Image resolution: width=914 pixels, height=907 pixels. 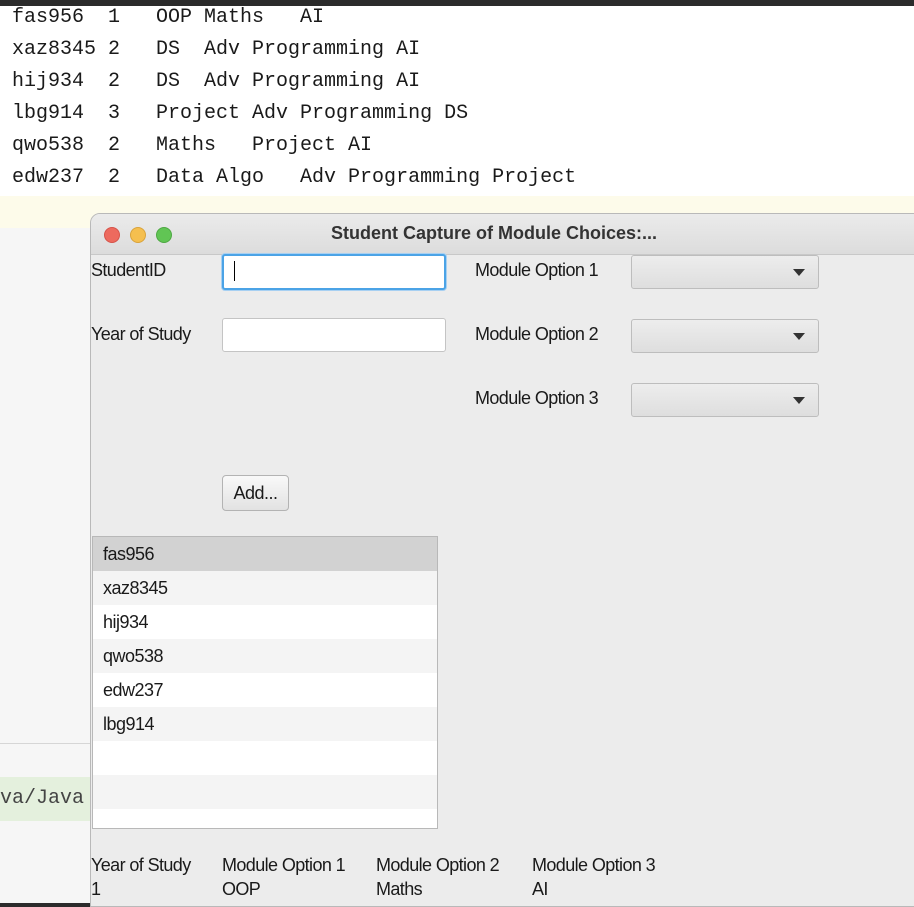 I want to click on year-of-study-input, so click(x=334, y=335).